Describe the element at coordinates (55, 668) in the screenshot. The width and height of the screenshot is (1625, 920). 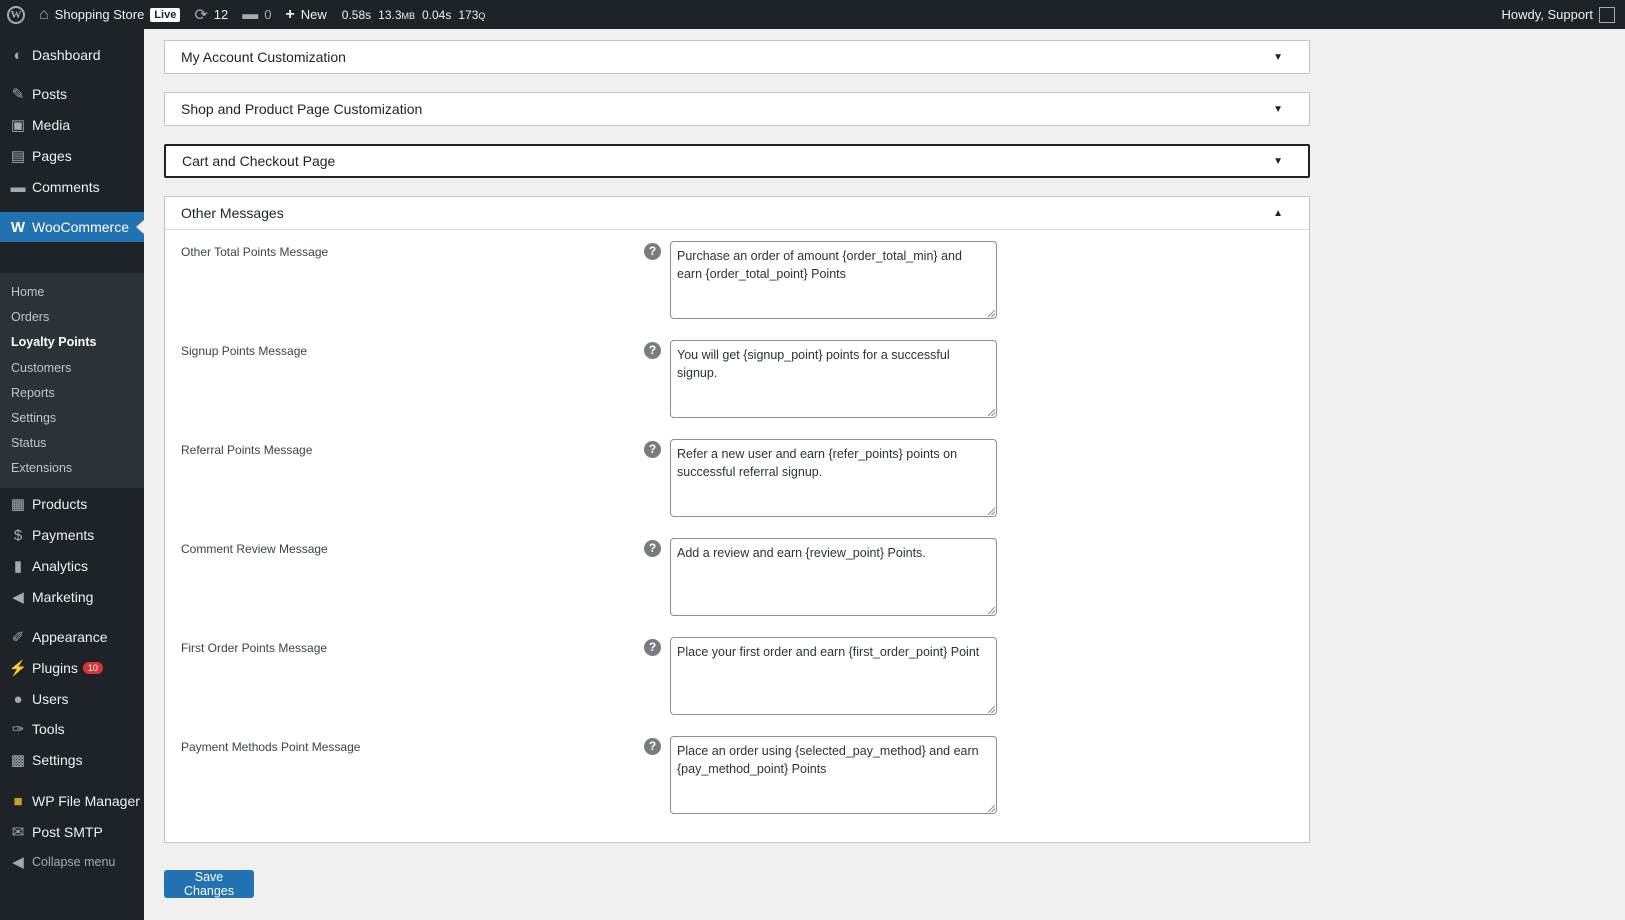
I see `menu-label: Plugins` at that location.